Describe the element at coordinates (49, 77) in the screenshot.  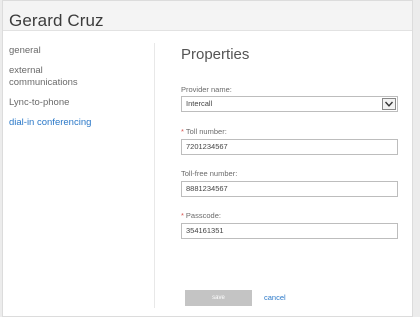
I see `nav-item-external-communications: external communications` at that location.